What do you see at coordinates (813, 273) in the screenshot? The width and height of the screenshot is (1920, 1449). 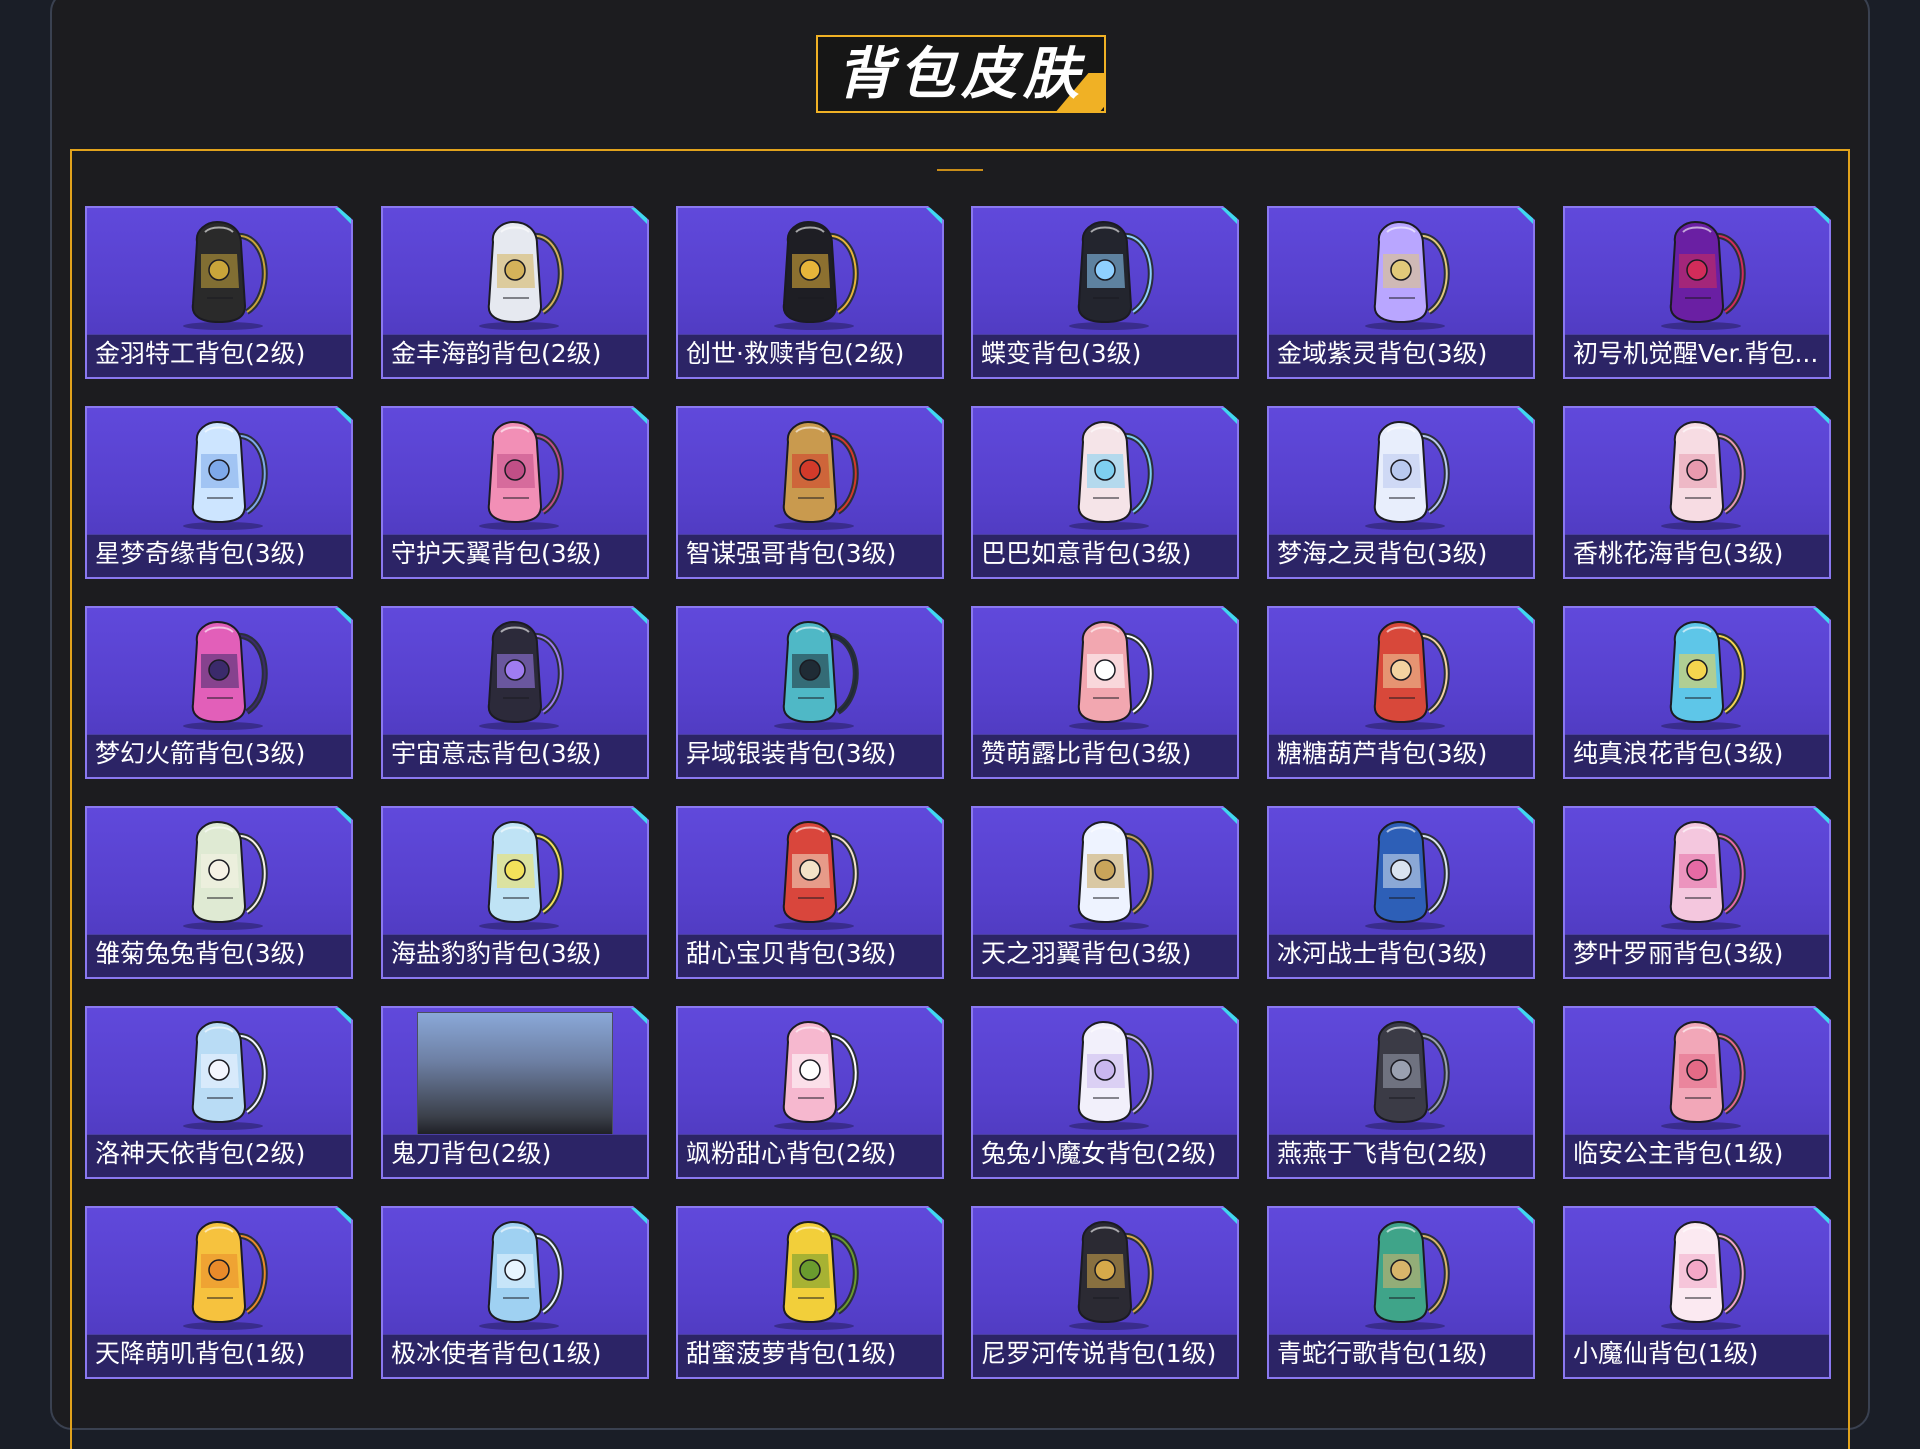 I see `black-gold-mech-backpack-icon` at bounding box center [813, 273].